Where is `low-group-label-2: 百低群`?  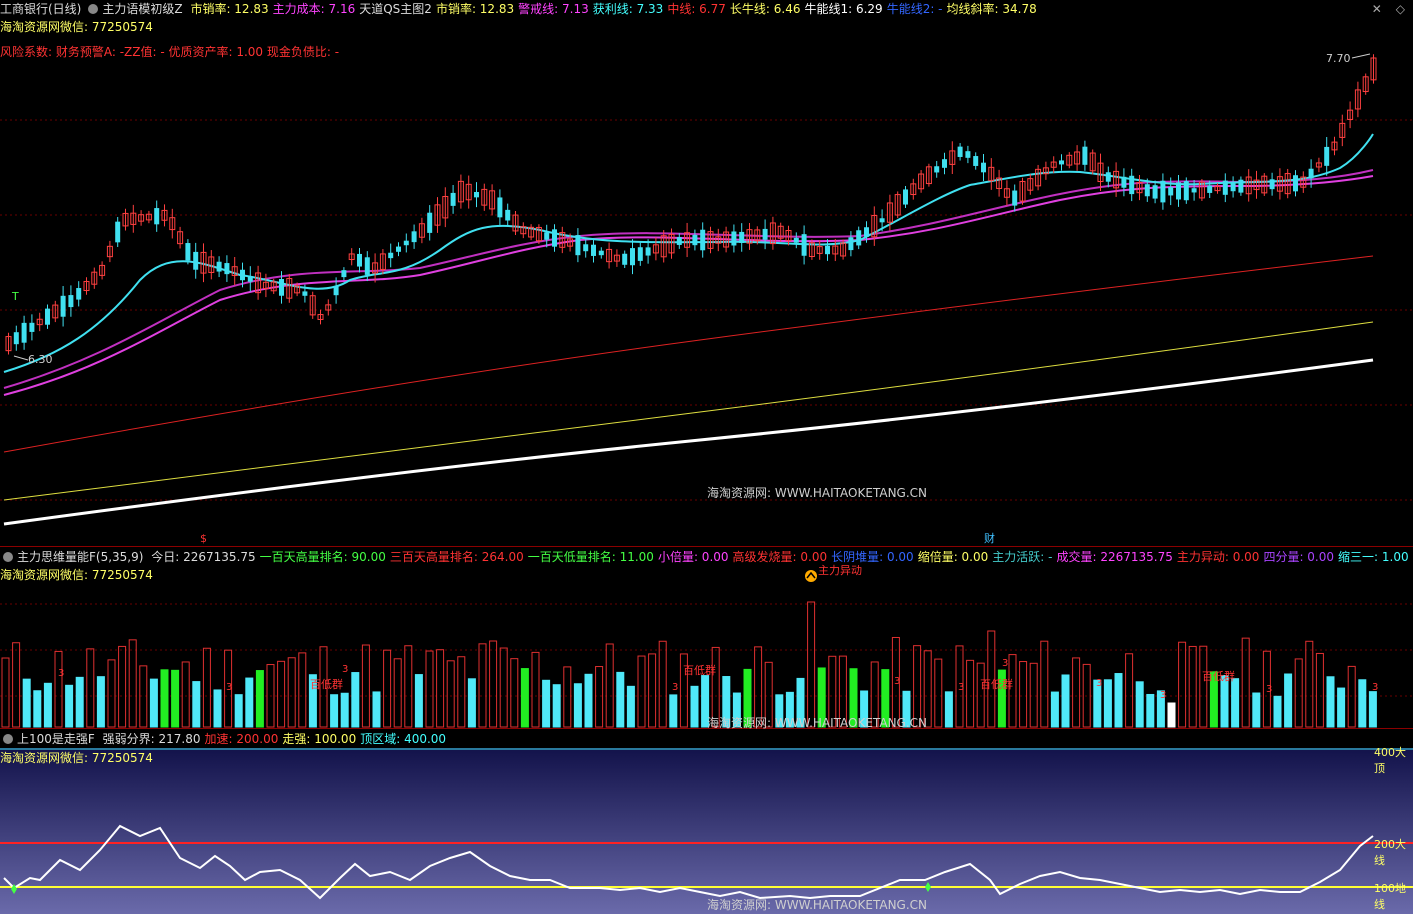
low-group-label-2: 百低群 is located at coordinates (699, 670).